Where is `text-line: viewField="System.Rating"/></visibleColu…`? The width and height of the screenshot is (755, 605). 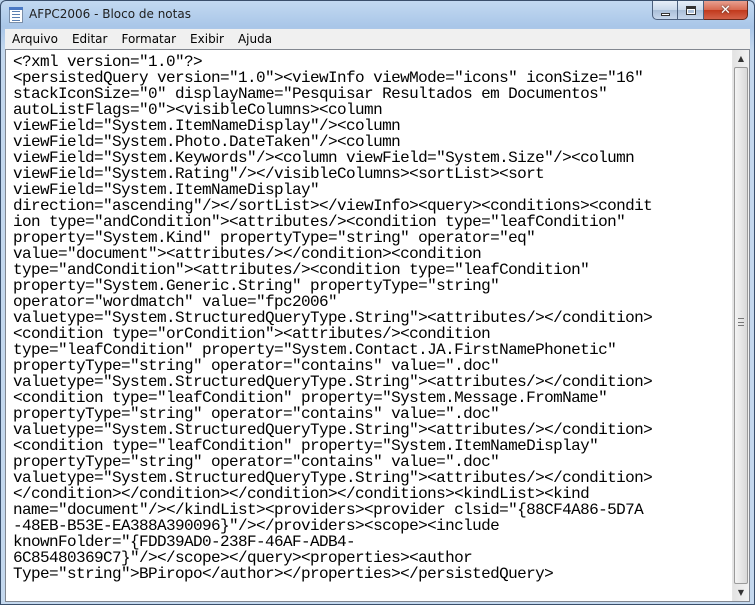
text-line: viewField="System.Rating"/></visibleColu… is located at coordinates (279, 174).